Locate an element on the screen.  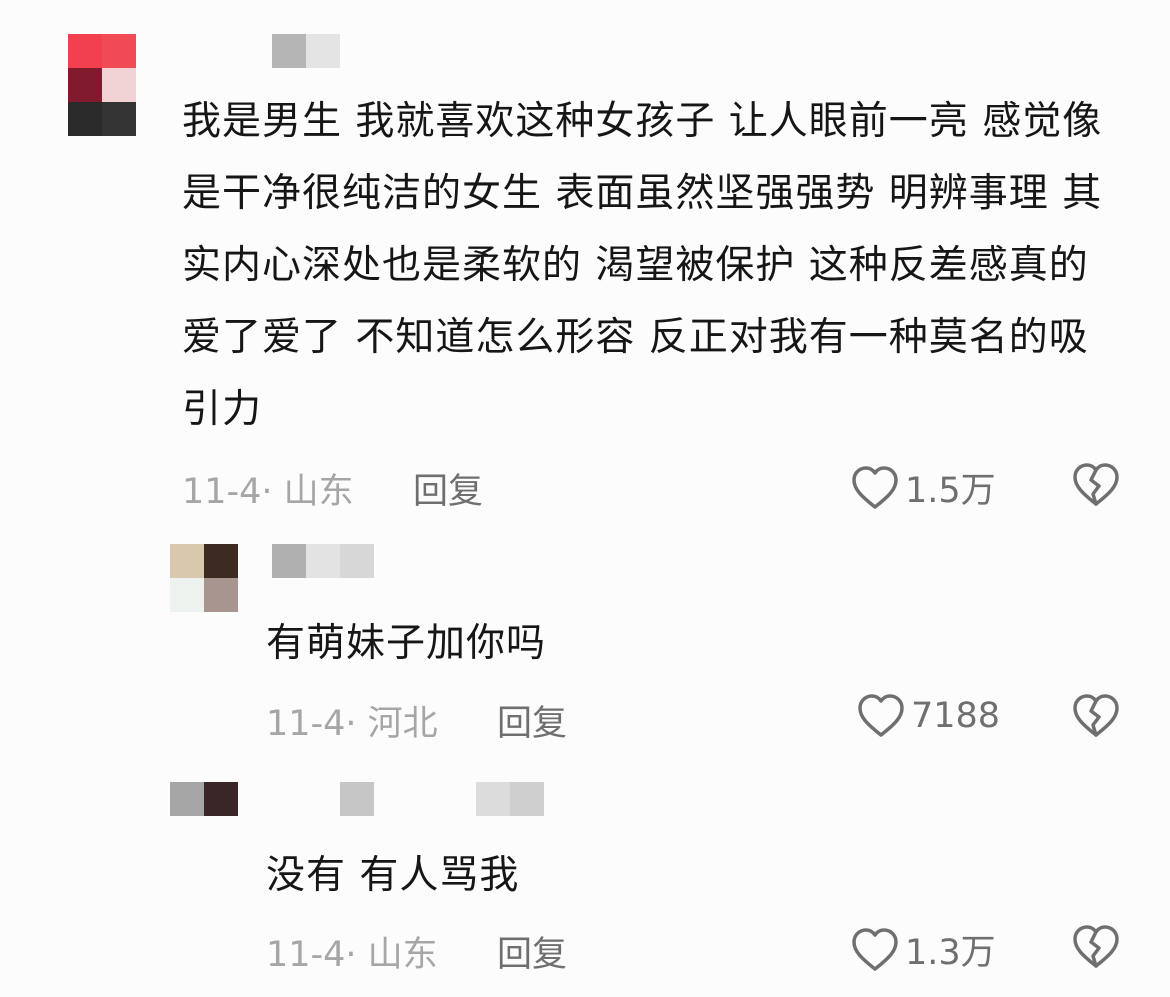
like-button: 1.5万 is located at coordinates (923, 487).